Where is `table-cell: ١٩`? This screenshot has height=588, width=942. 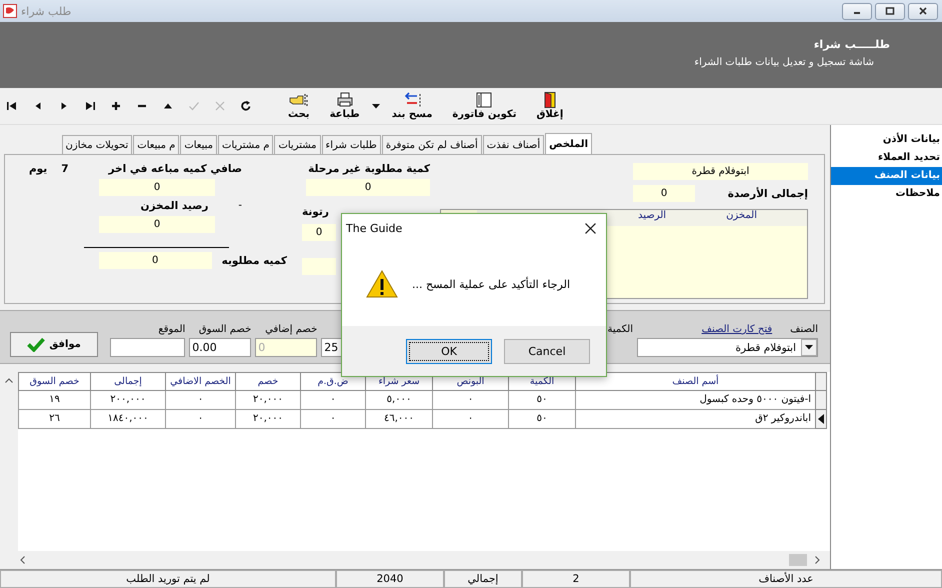 table-cell: ١٩ is located at coordinates (54, 400).